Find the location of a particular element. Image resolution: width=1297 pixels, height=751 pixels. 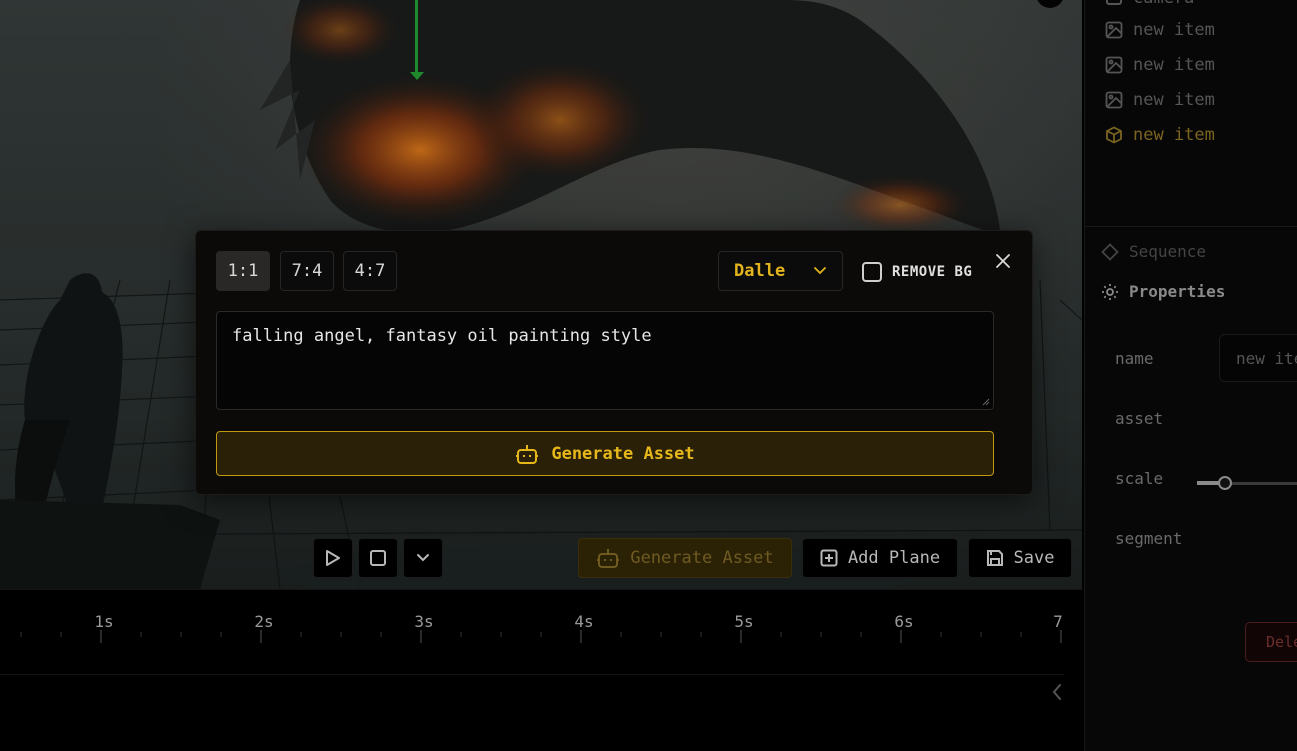

stop-icon is located at coordinates (378, 558).